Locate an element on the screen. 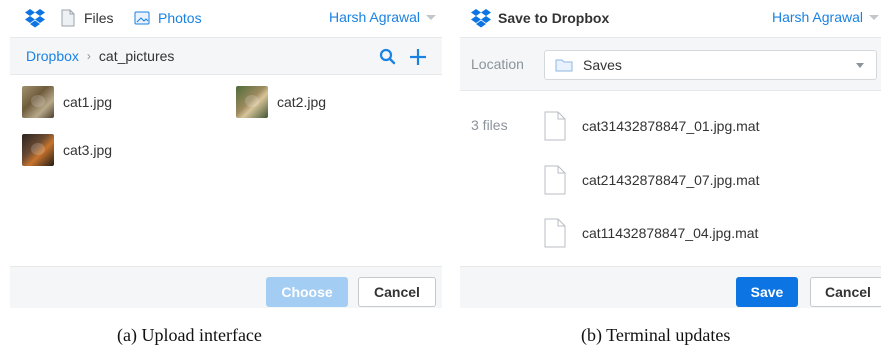 This screenshot has width=881, height=351. tab-files-label: Files is located at coordinates (99, 18).